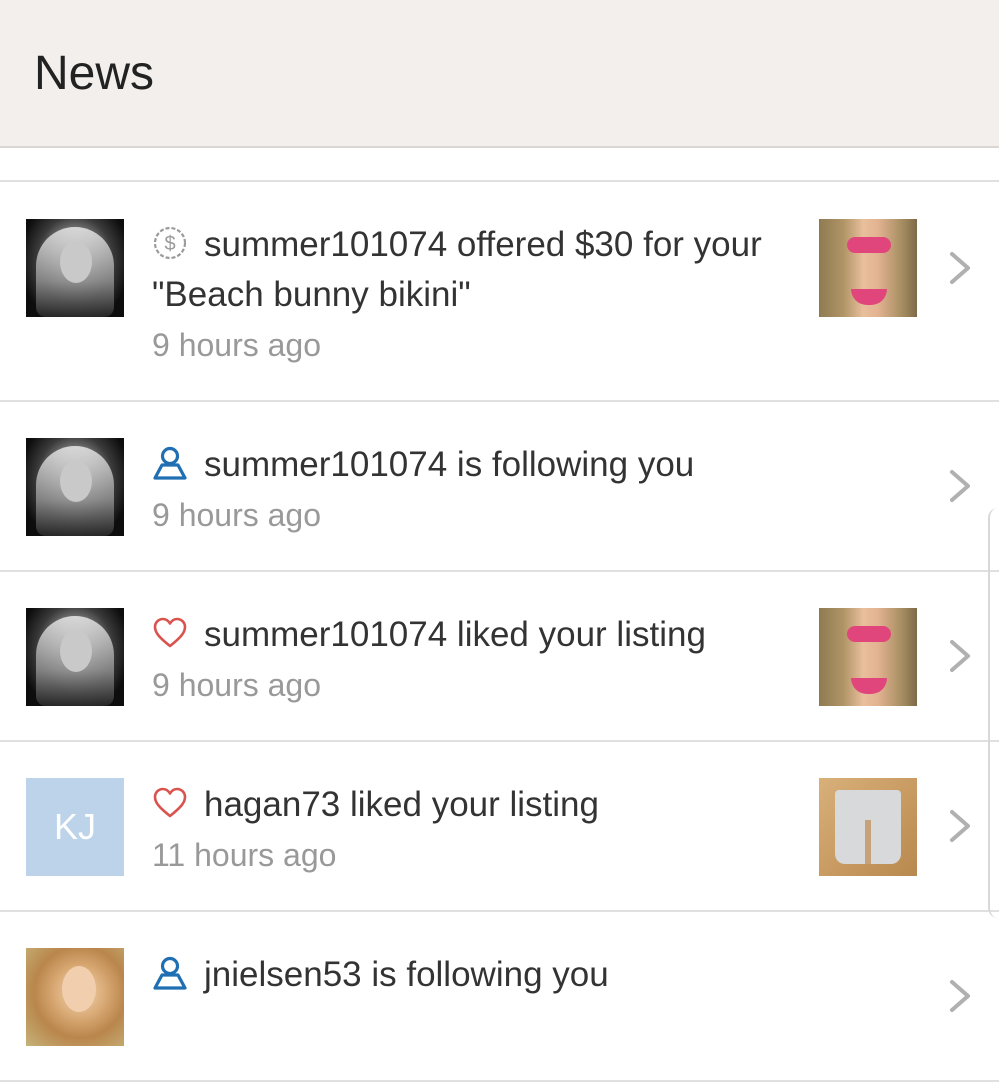 Image resolution: width=999 pixels, height=1082 pixels. What do you see at coordinates (449, 464) in the screenshot?
I see `news-item-message: summer101074 is following you` at bounding box center [449, 464].